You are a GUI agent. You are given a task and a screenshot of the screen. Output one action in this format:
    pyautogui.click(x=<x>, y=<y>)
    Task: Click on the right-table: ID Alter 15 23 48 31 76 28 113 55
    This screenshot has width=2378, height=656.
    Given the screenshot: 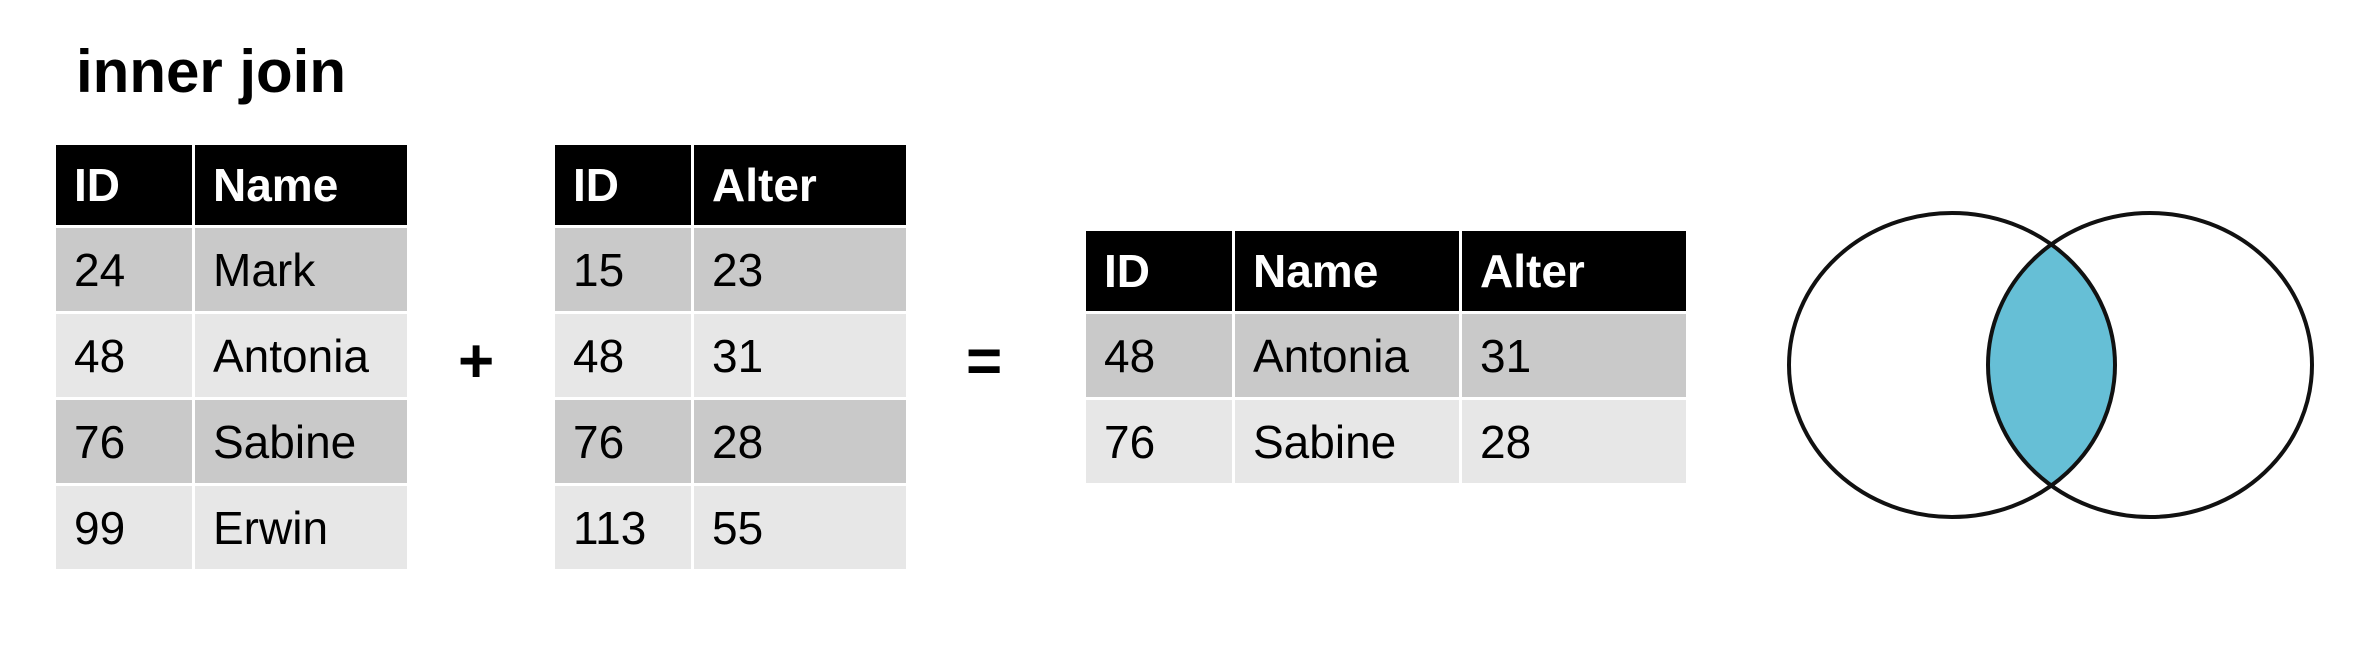 What is the action you would take?
    pyautogui.click(x=730, y=357)
    